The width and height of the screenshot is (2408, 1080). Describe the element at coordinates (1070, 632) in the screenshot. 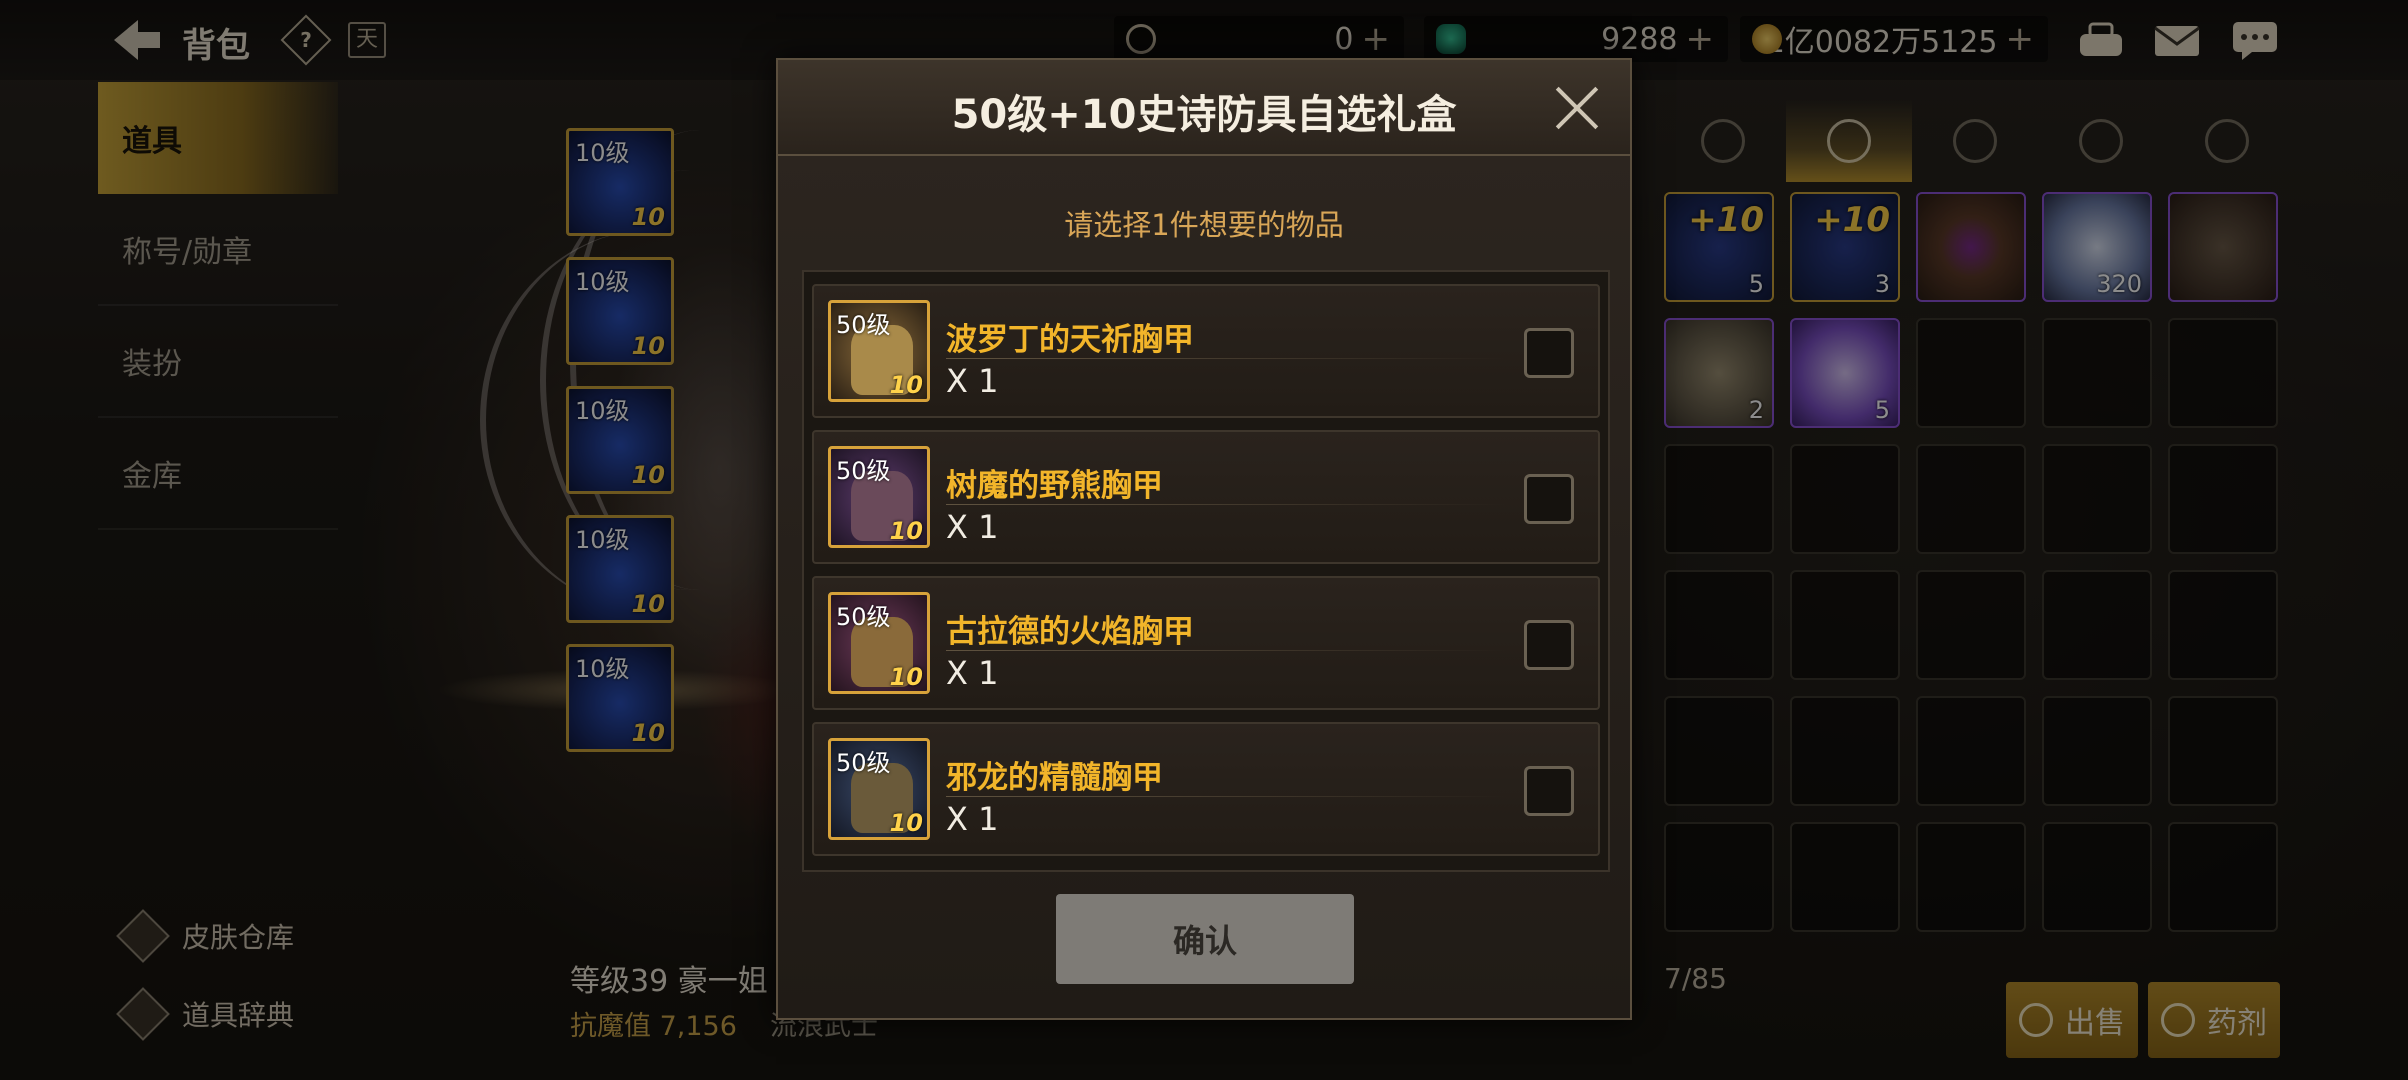

I see `option-name: 古拉德的火焰胸甲` at that location.